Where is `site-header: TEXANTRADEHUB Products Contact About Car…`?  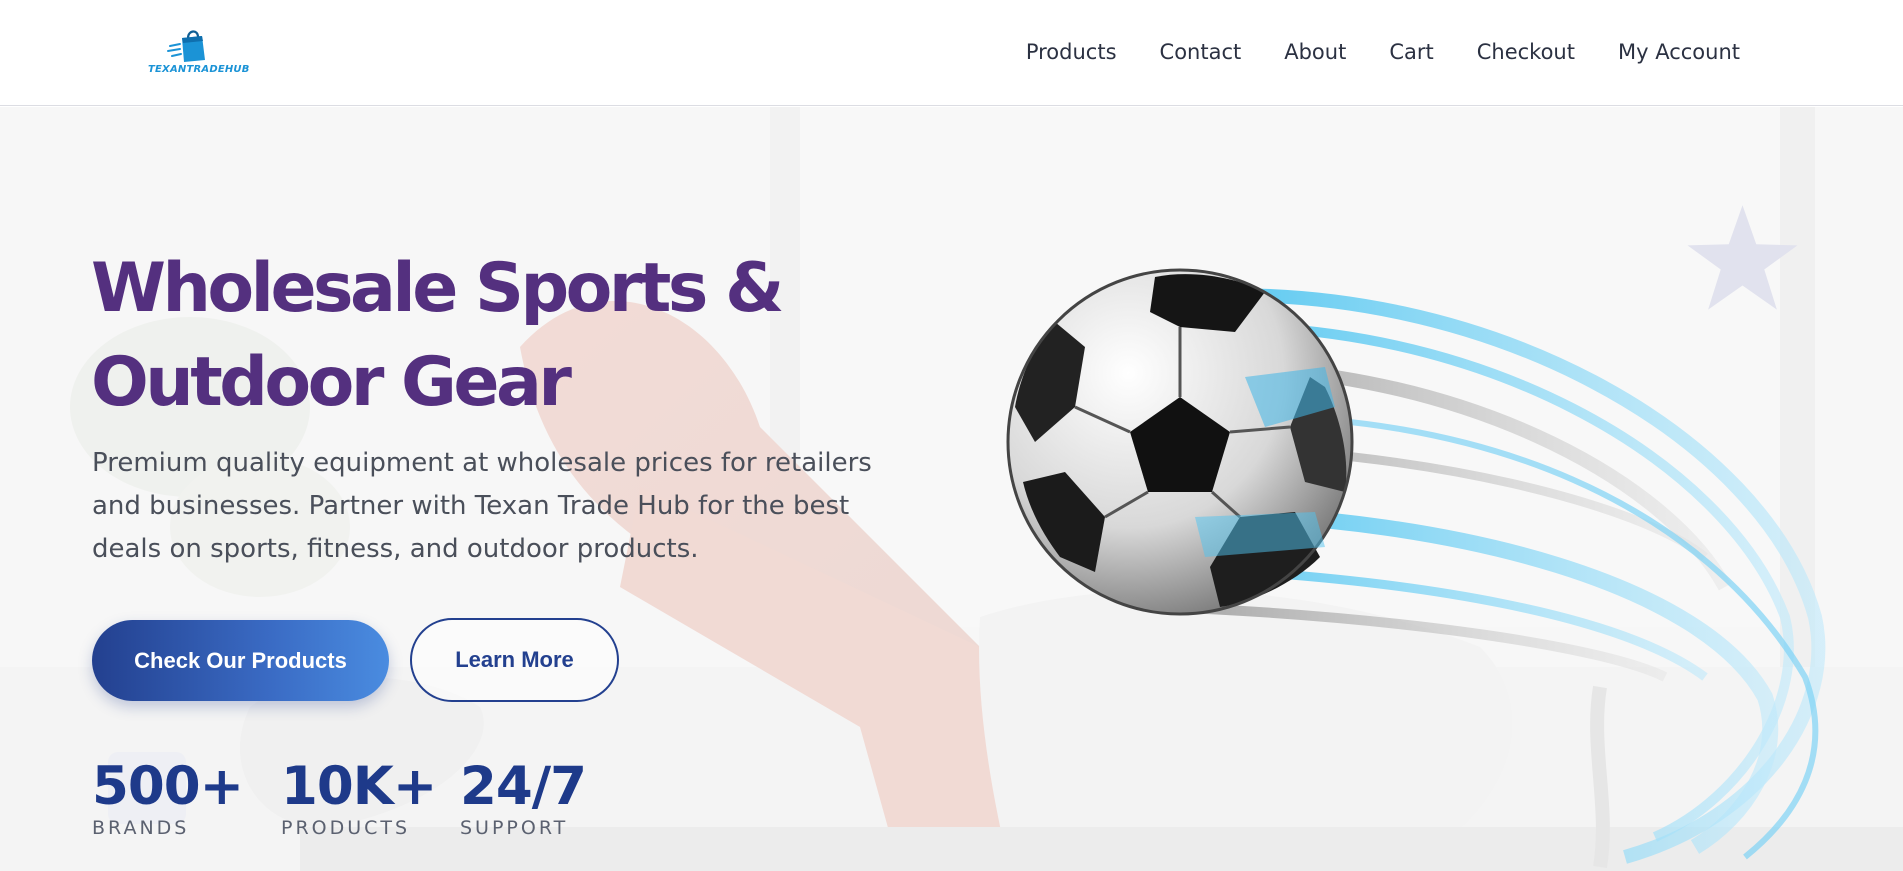 site-header: TEXANTRADEHUB Products Contact About Car… is located at coordinates (951, 53).